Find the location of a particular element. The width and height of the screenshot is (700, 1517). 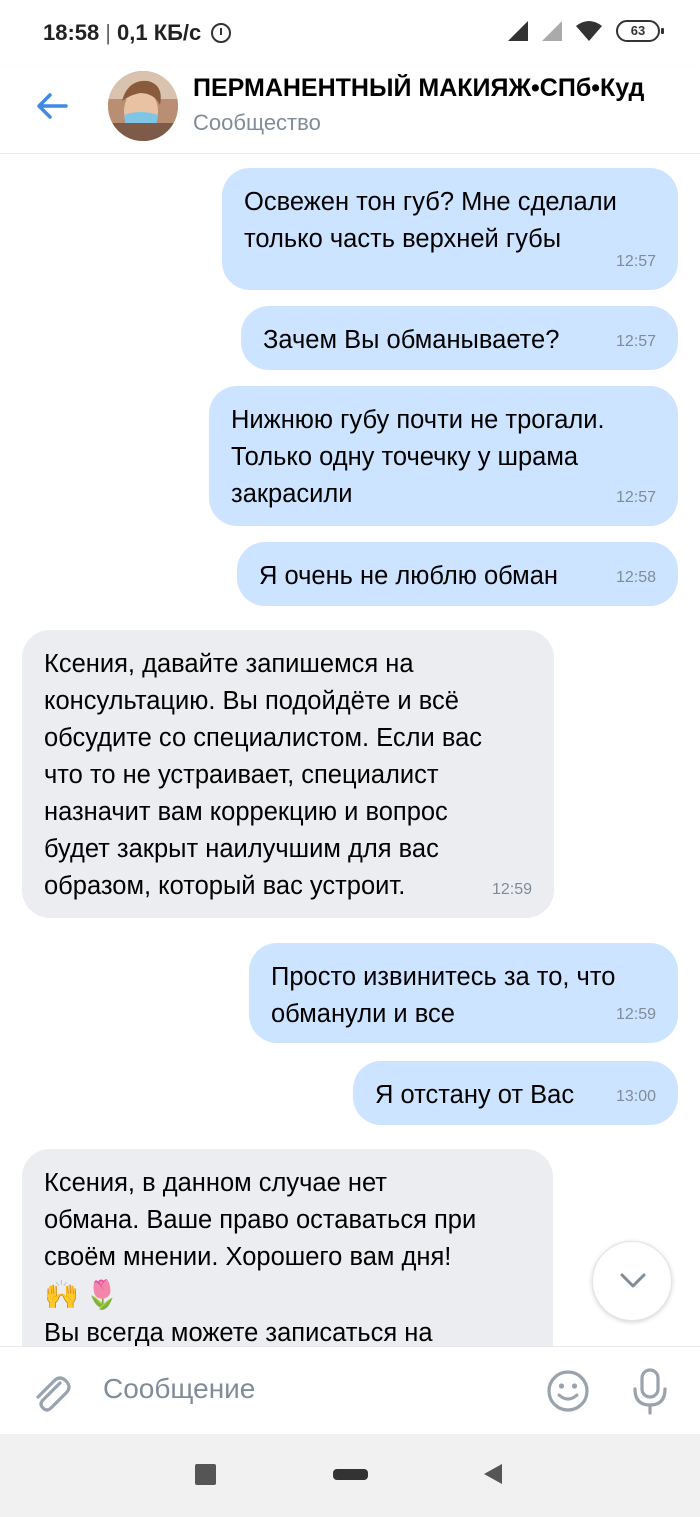

message-outgoing: Я очень не люблю обман 12:58 is located at coordinates (457, 574).